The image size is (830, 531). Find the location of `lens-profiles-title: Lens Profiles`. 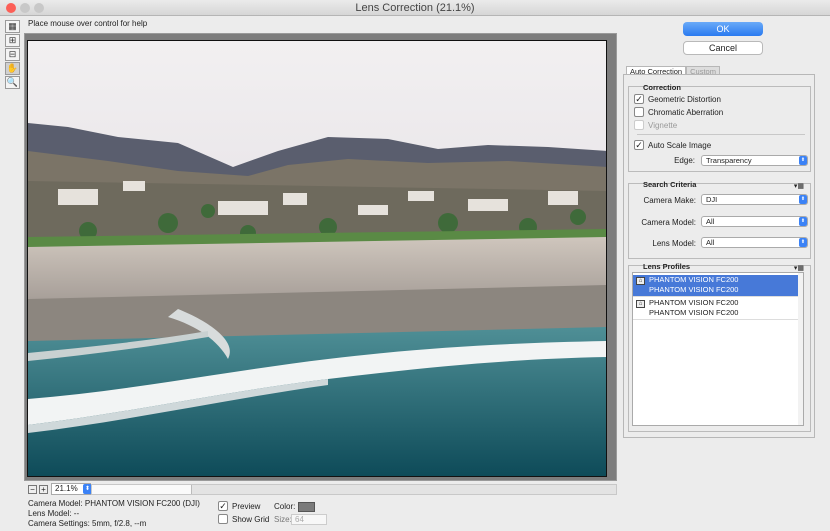

lens-profiles-title: Lens Profiles is located at coordinates (667, 266).